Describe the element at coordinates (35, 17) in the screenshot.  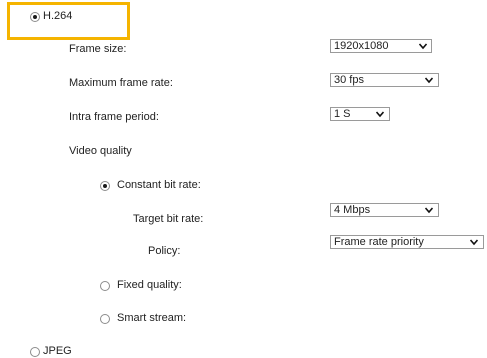
I see `h264-radio` at that location.